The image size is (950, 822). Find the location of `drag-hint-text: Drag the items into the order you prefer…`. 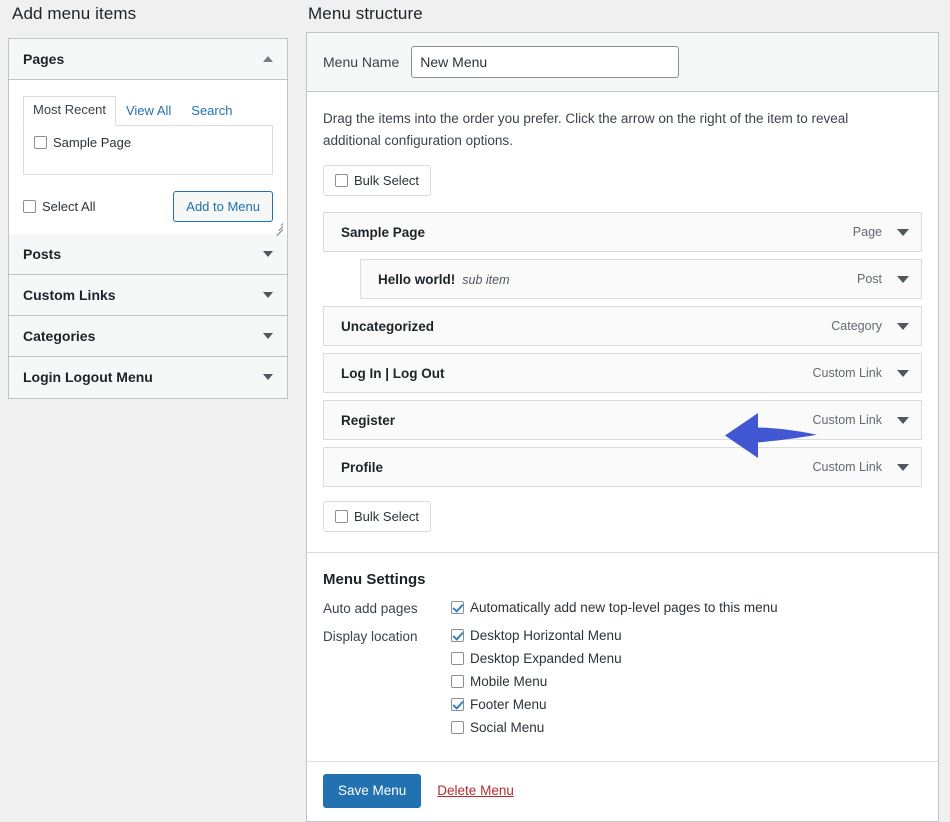

drag-hint-text: Drag the items into the order you prefer… is located at coordinates (586, 129).